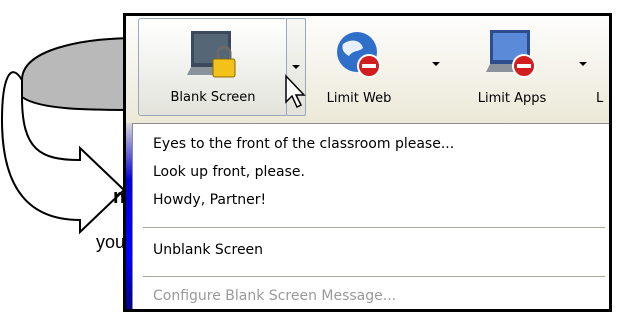 The height and width of the screenshot is (322, 618). Describe the element at coordinates (229, 172) in the screenshot. I see `menu-item-look-up-front: Look up front, please.` at that location.